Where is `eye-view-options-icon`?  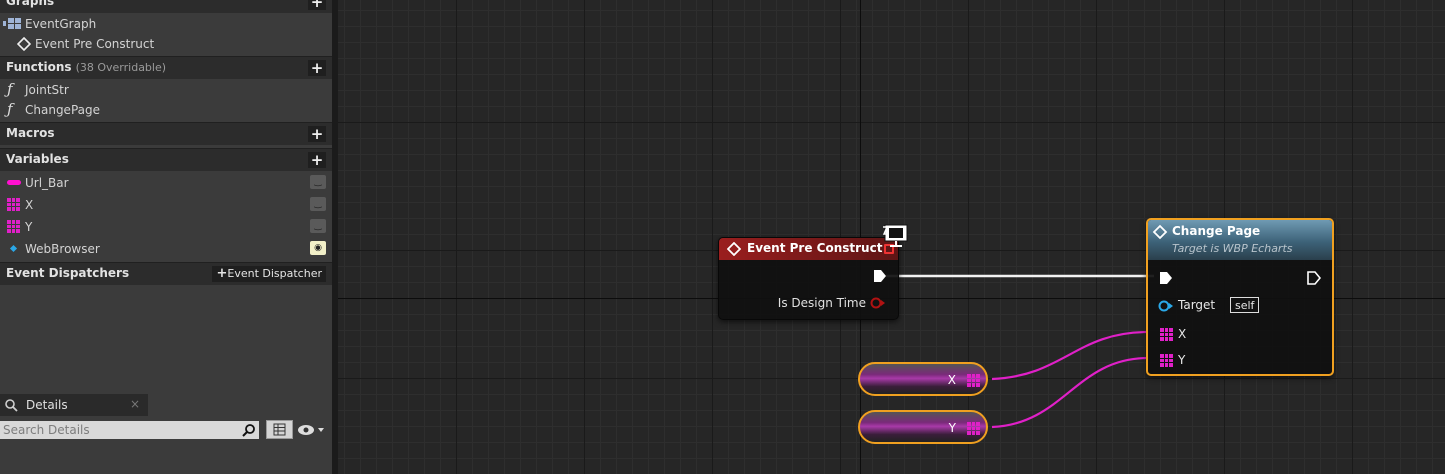
eye-view-options-icon is located at coordinates (312, 430).